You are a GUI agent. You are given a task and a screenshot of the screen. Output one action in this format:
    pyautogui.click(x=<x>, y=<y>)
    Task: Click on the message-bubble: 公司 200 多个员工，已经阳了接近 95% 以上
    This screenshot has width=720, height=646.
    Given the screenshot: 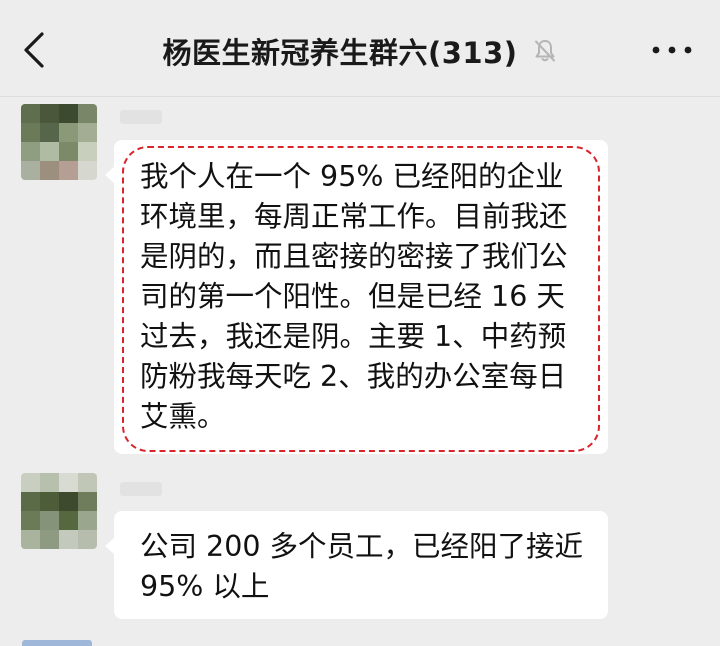 What is the action you would take?
    pyautogui.click(x=356, y=565)
    